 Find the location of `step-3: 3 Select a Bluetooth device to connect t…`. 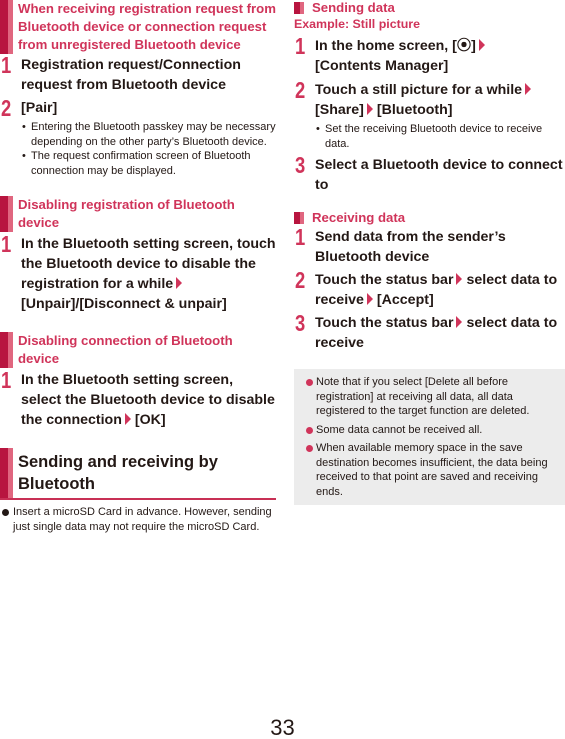

step-3: 3 Select a Bluetooth device to connect t… is located at coordinates (429, 173).